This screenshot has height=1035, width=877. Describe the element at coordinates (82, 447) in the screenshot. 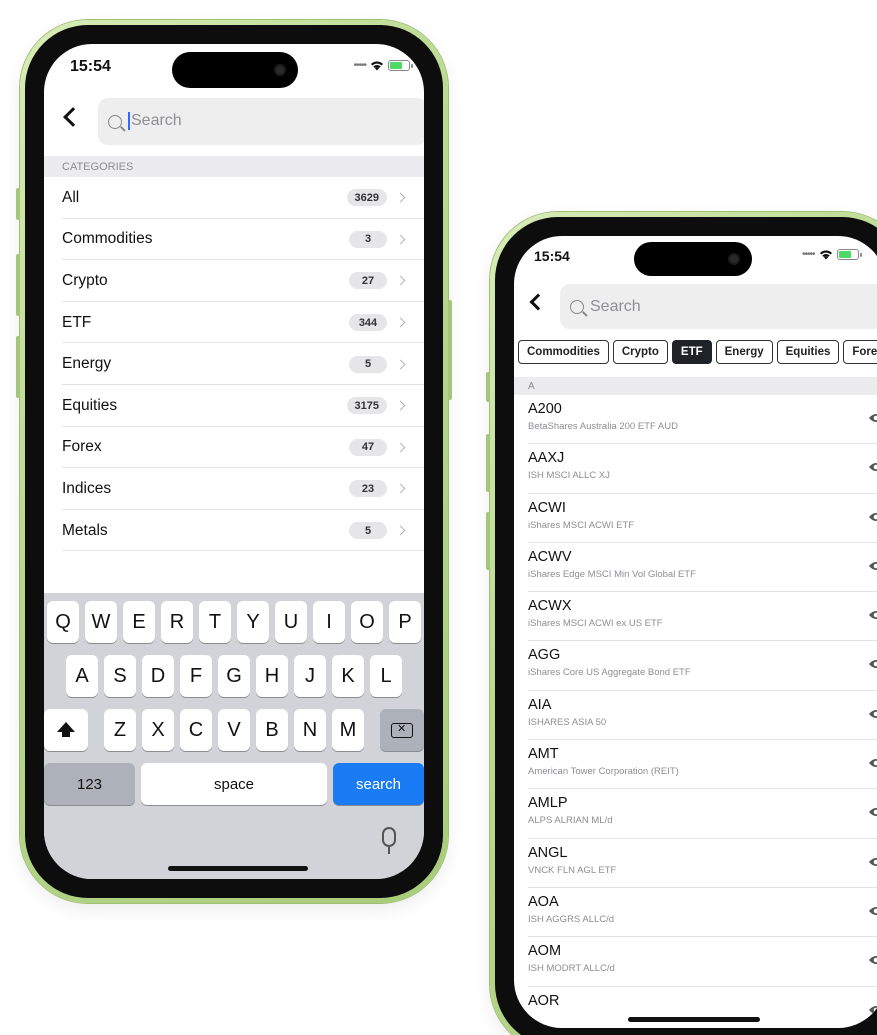

I see `category-label: Forex` at that location.